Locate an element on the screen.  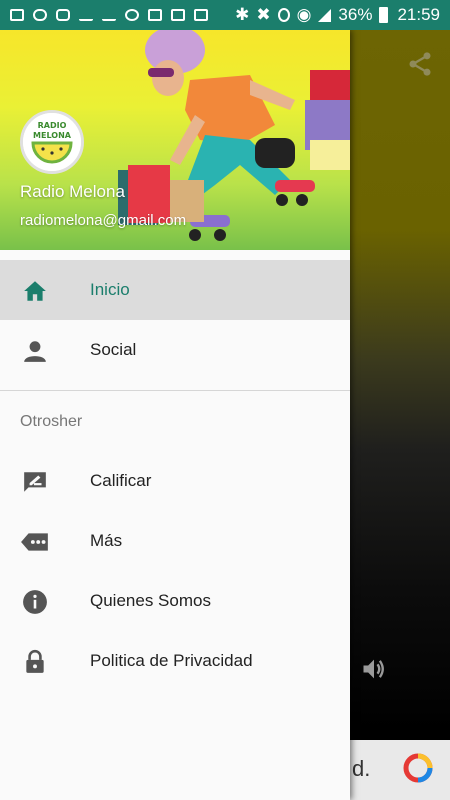
rate-review-icon is located at coordinates (35, 482).